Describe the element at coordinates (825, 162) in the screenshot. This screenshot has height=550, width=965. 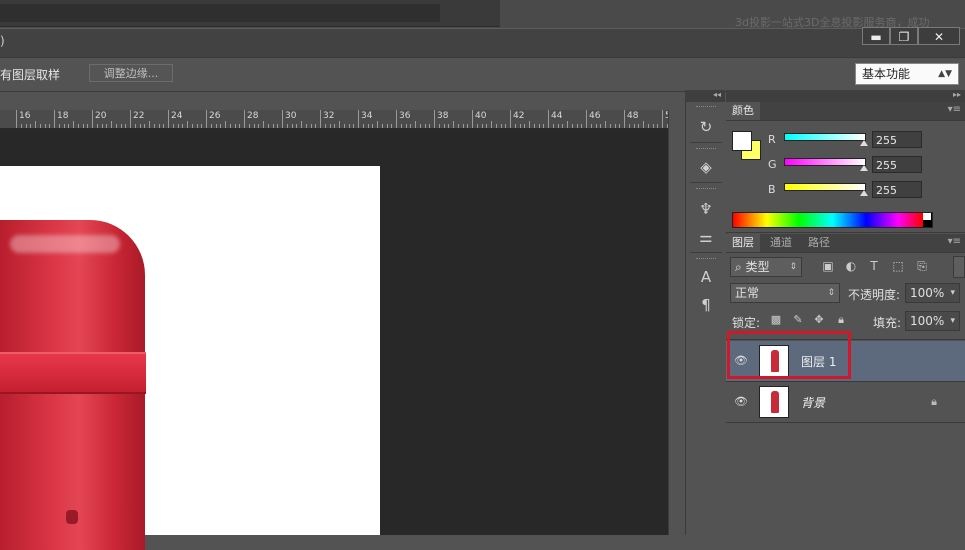
I see `channel-g-slider` at that location.